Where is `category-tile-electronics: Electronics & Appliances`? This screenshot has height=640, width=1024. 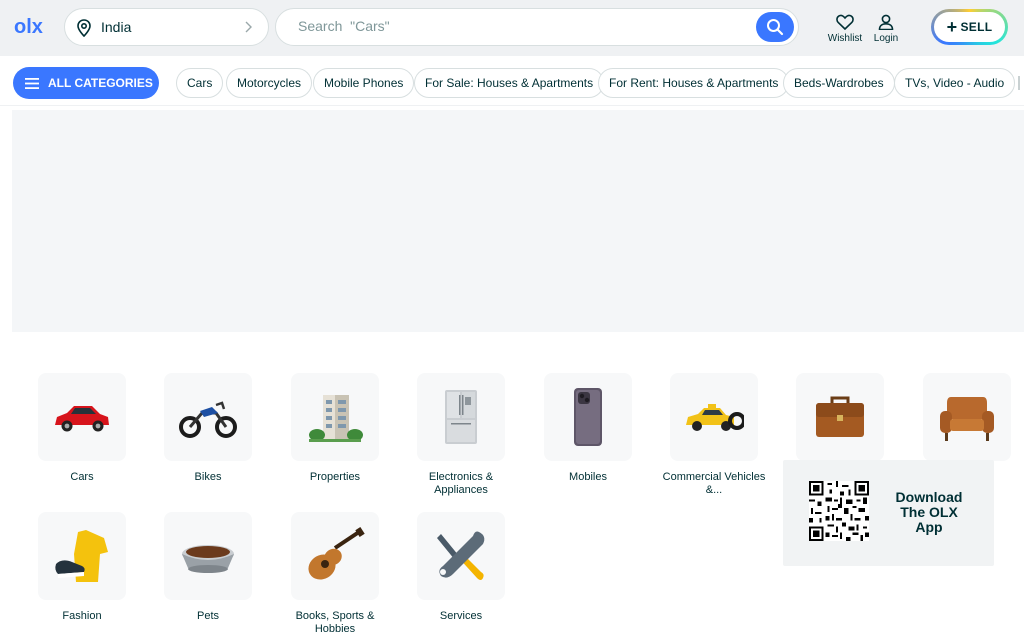
category-tile-electronics: Electronics & Appliances is located at coordinates (461, 435).